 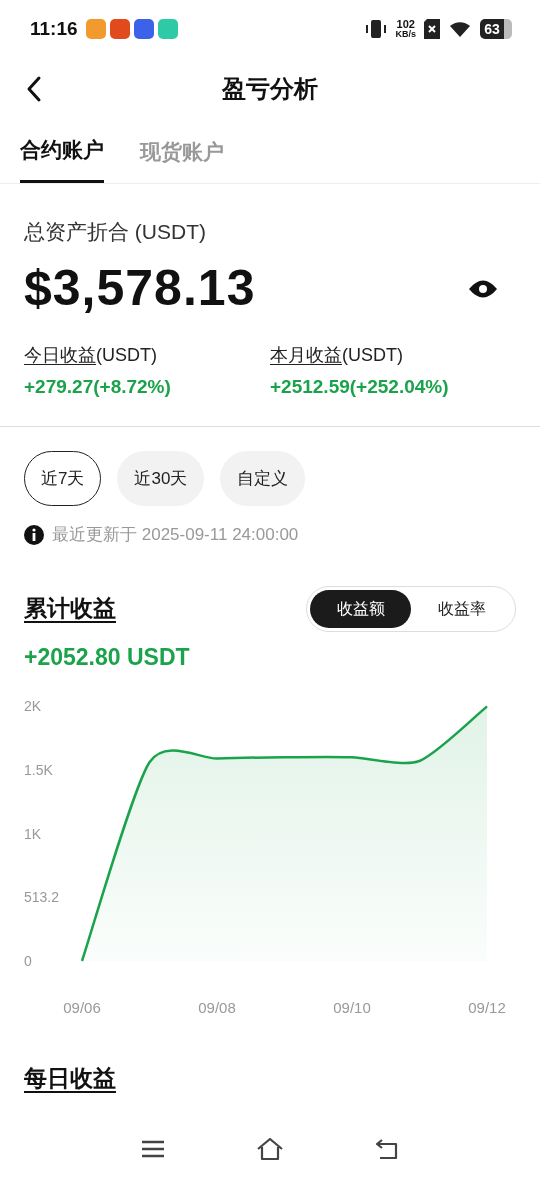 I want to click on period-chip: 自定义, so click(x=263, y=478).